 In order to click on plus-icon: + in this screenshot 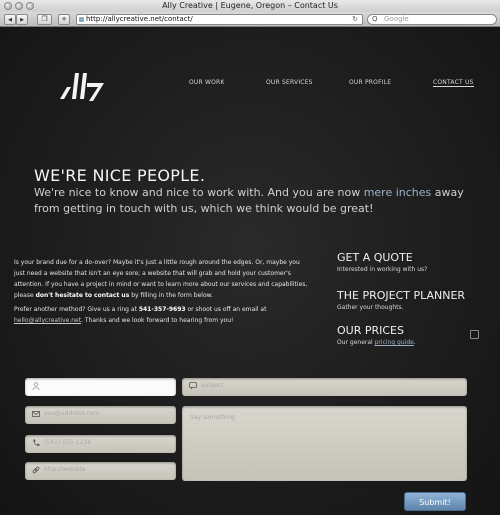, I will do `click(64, 19)`.